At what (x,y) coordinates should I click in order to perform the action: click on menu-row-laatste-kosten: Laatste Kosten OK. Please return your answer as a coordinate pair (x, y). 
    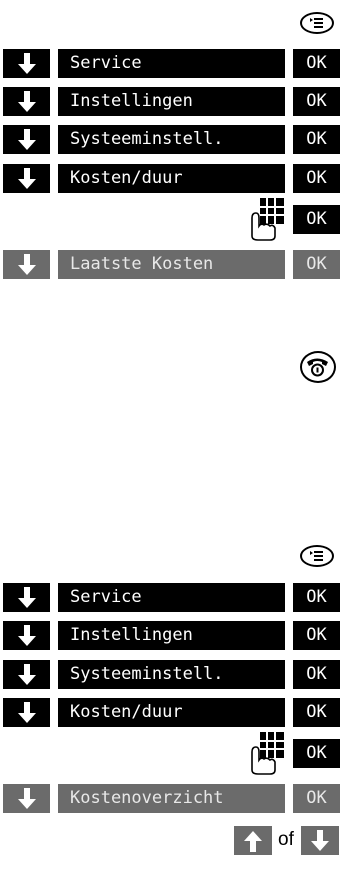
    Looking at the image, I should click on (170, 264).